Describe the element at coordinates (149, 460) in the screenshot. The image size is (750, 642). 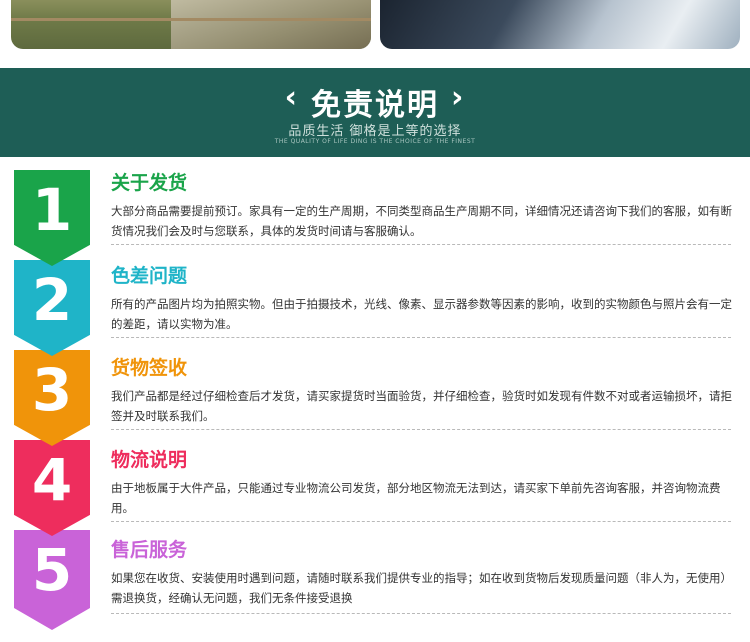
I see `section-title: 物流说明` at that location.